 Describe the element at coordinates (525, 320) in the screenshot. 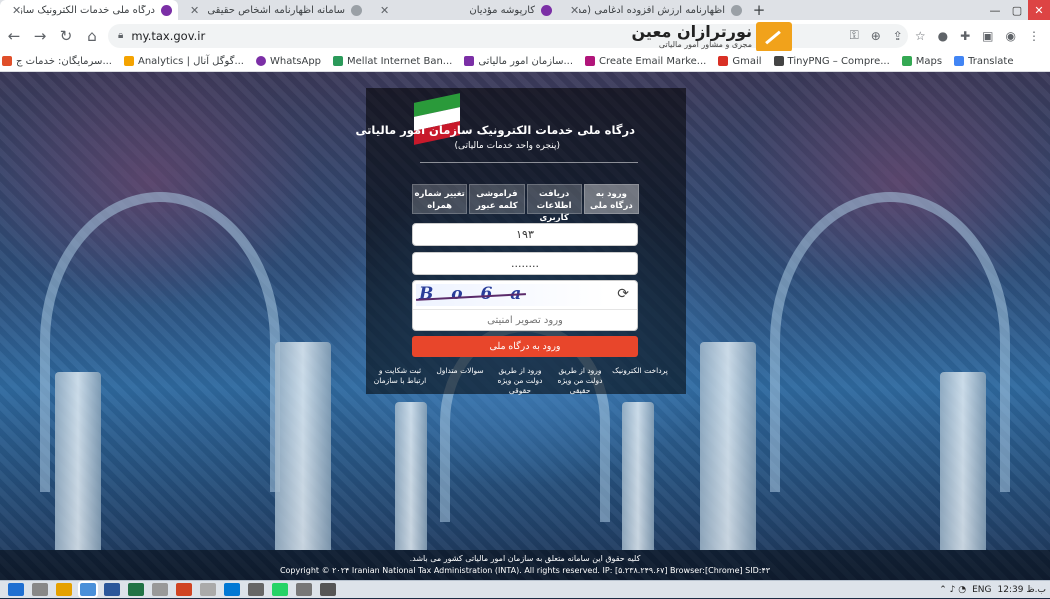

I see `captcha-input` at that location.